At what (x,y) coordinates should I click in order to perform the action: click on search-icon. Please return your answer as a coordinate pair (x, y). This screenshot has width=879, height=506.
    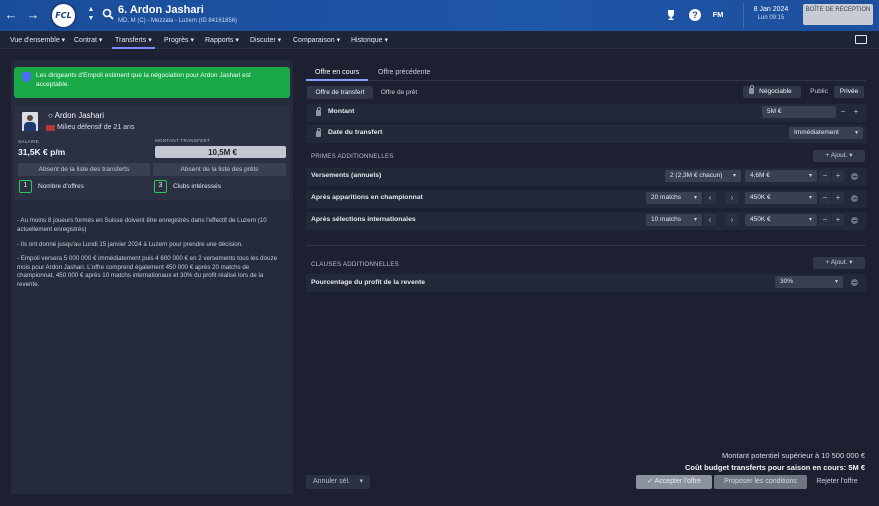
    Looking at the image, I should click on (108, 14).